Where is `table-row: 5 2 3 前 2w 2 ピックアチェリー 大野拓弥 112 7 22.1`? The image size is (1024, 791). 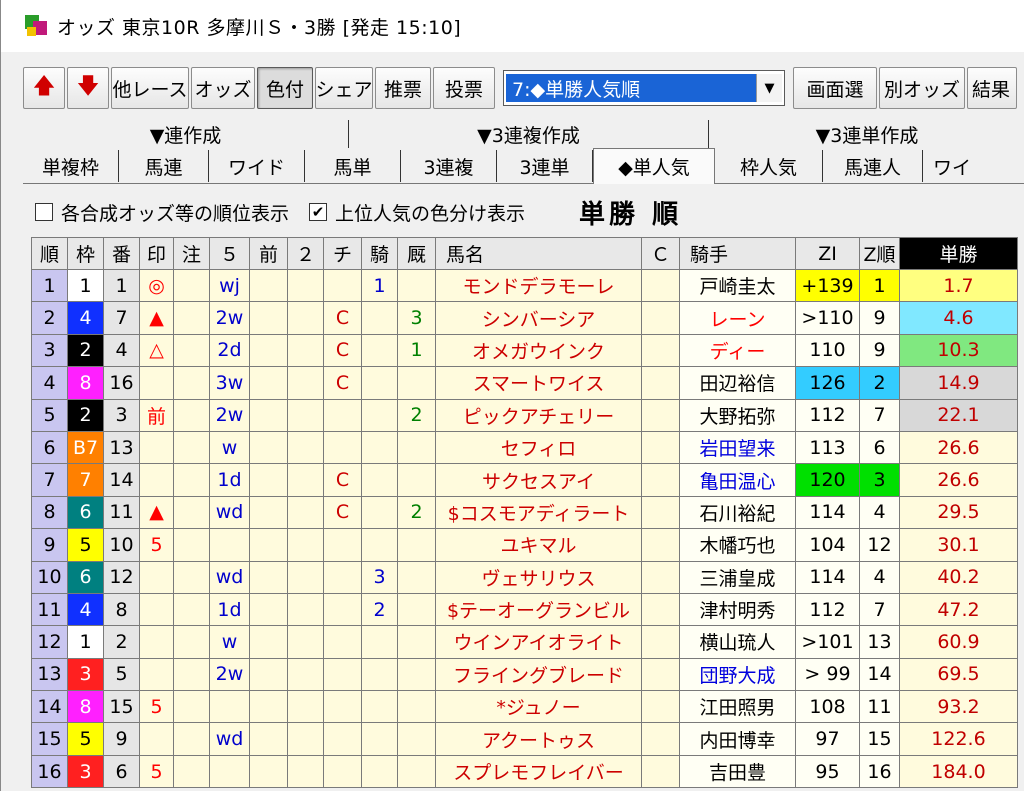
table-row: 5 2 3 前 2w 2 ピックアチェリー 大野拓弥 112 7 22.1 is located at coordinates (524, 415).